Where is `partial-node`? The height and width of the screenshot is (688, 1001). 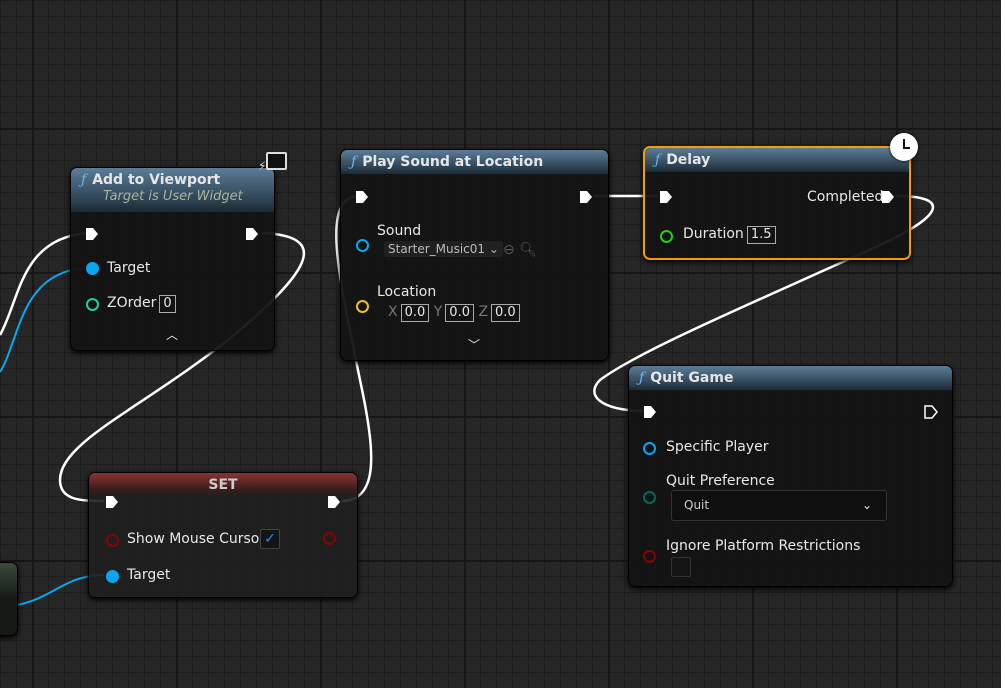 partial-node is located at coordinates (9, 599).